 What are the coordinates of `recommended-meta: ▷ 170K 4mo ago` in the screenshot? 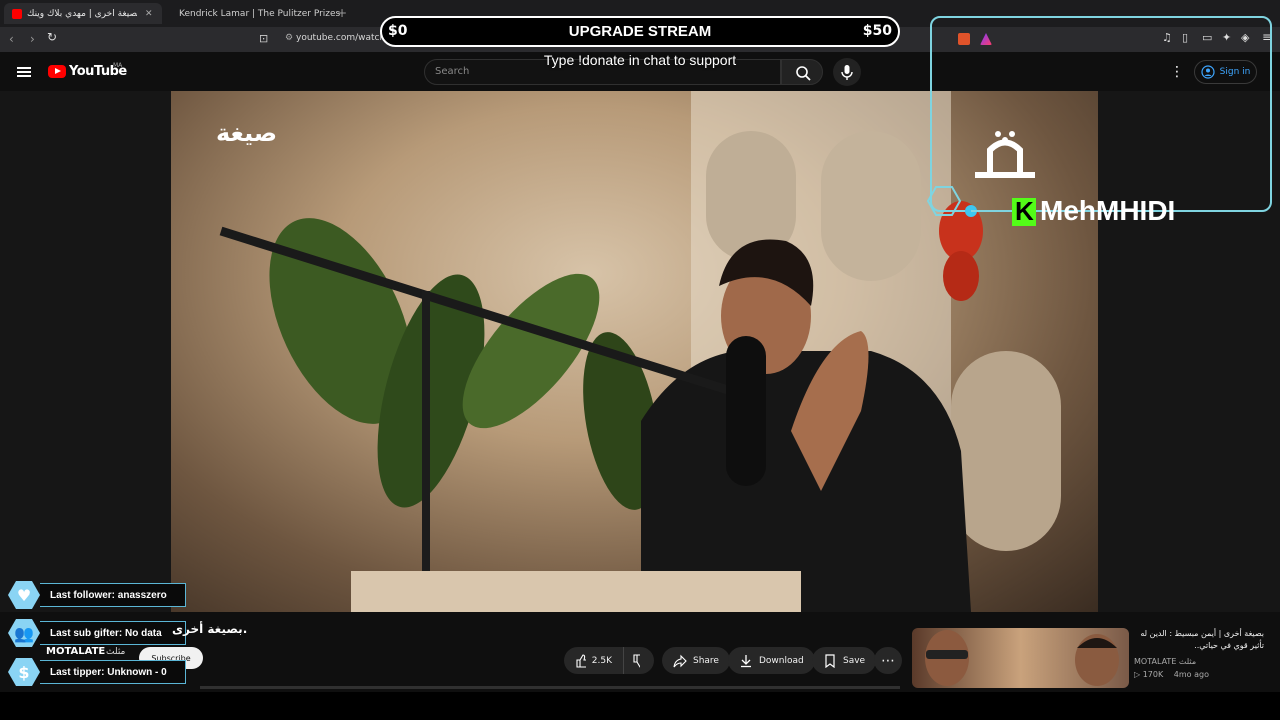 It's located at (1171, 674).